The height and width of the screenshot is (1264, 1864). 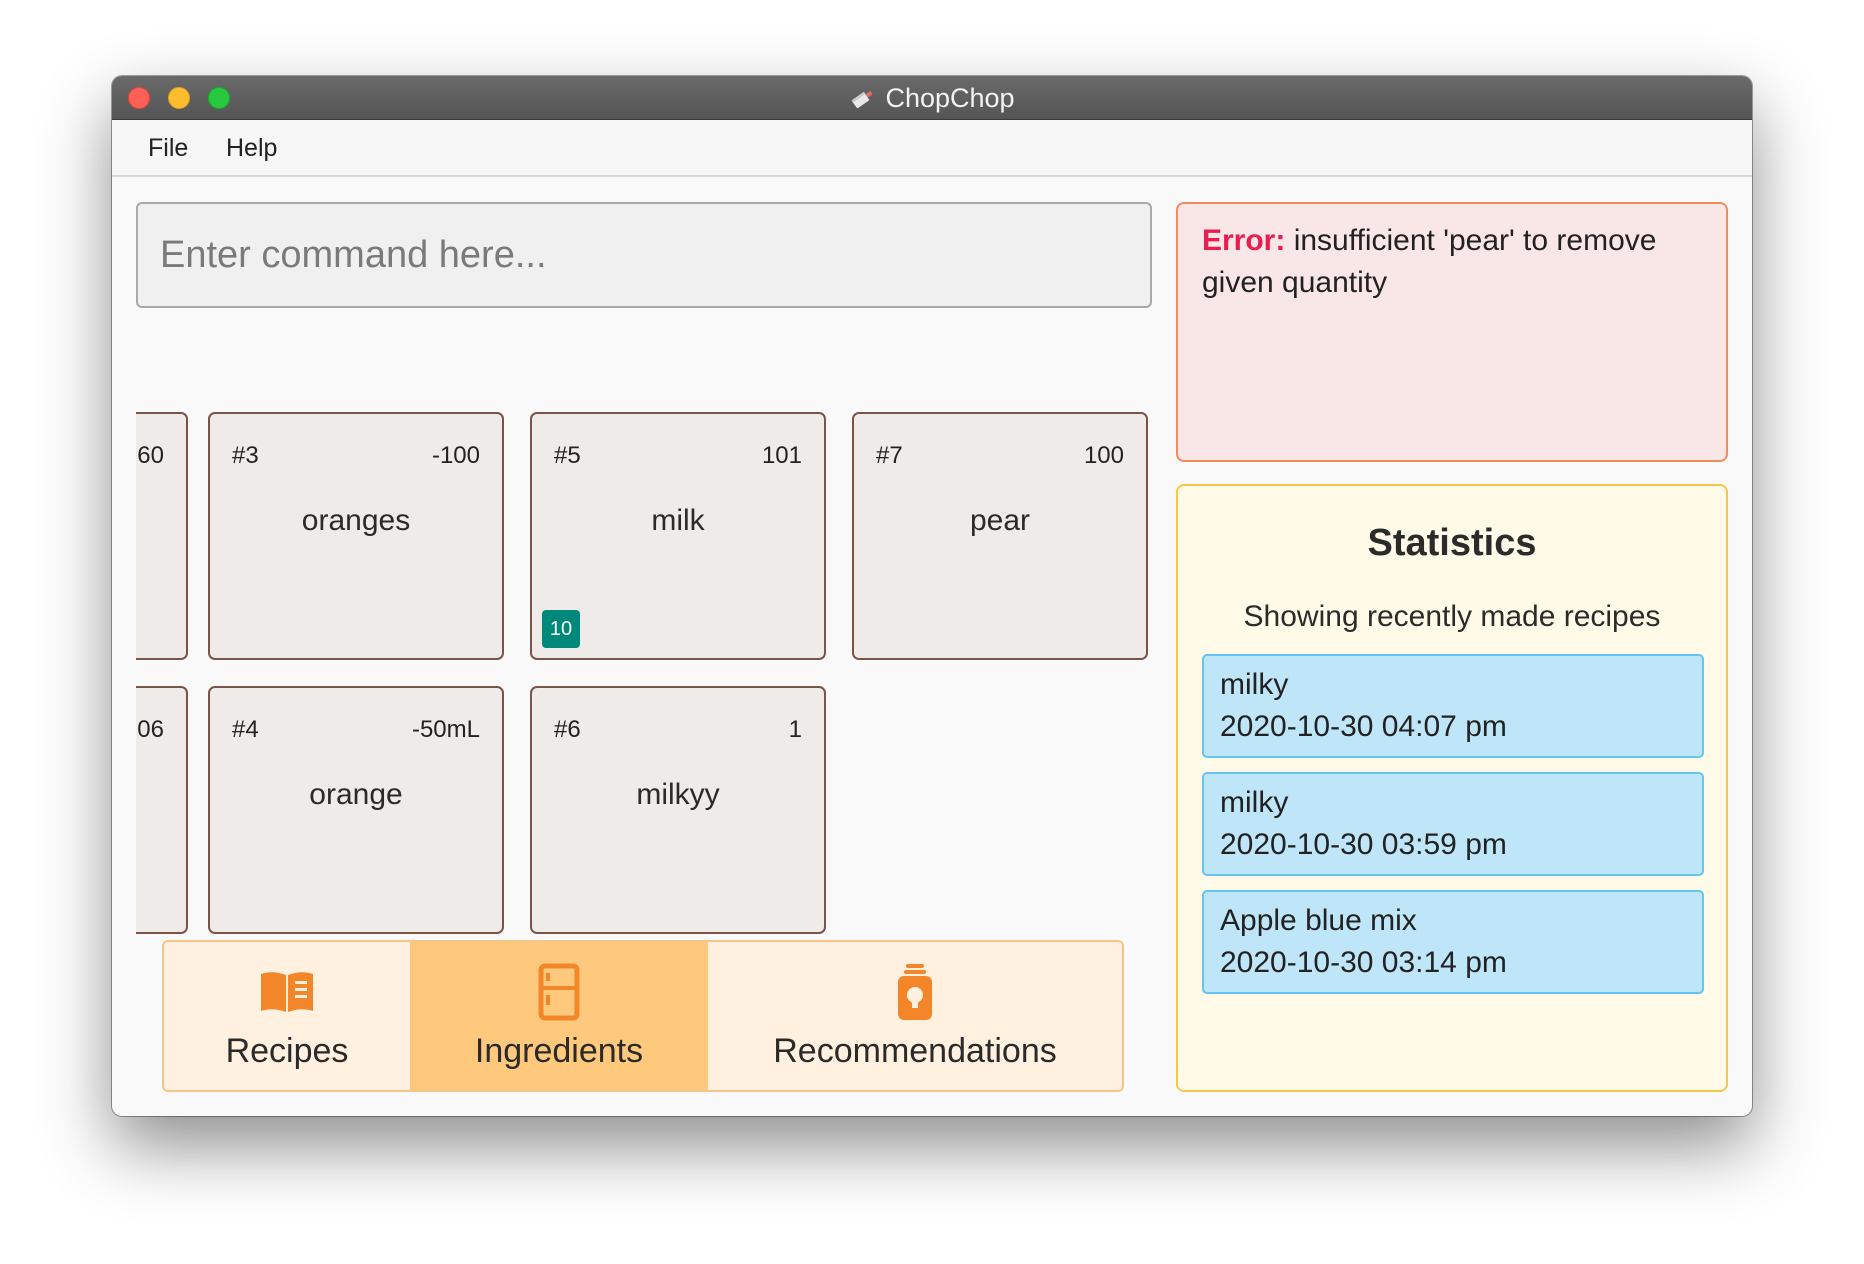 What do you see at coordinates (168, 148) in the screenshot?
I see `menu-file: File` at bounding box center [168, 148].